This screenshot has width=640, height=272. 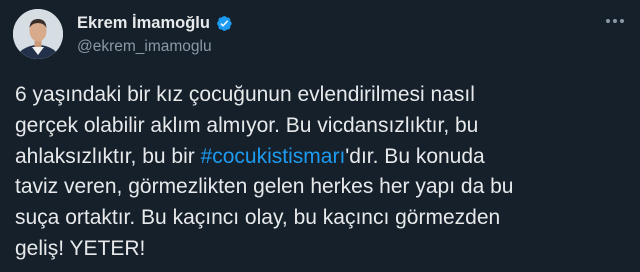 What do you see at coordinates (143, 23) in the screenshot?
I see `display-name: Ekrem İmamoğlu` at bounding box center [143, 23].